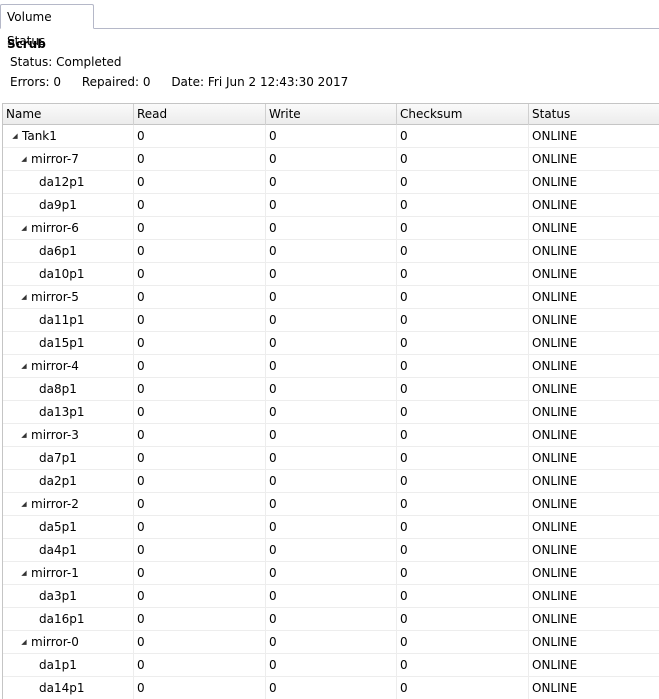 The width and height of the screenshot is (659, 699). What do you see at coordinates (331, 389) in the screenshot?
I see `table-row: da8p1 0 0 0 ONLINE` at bounding box center [331, 389].